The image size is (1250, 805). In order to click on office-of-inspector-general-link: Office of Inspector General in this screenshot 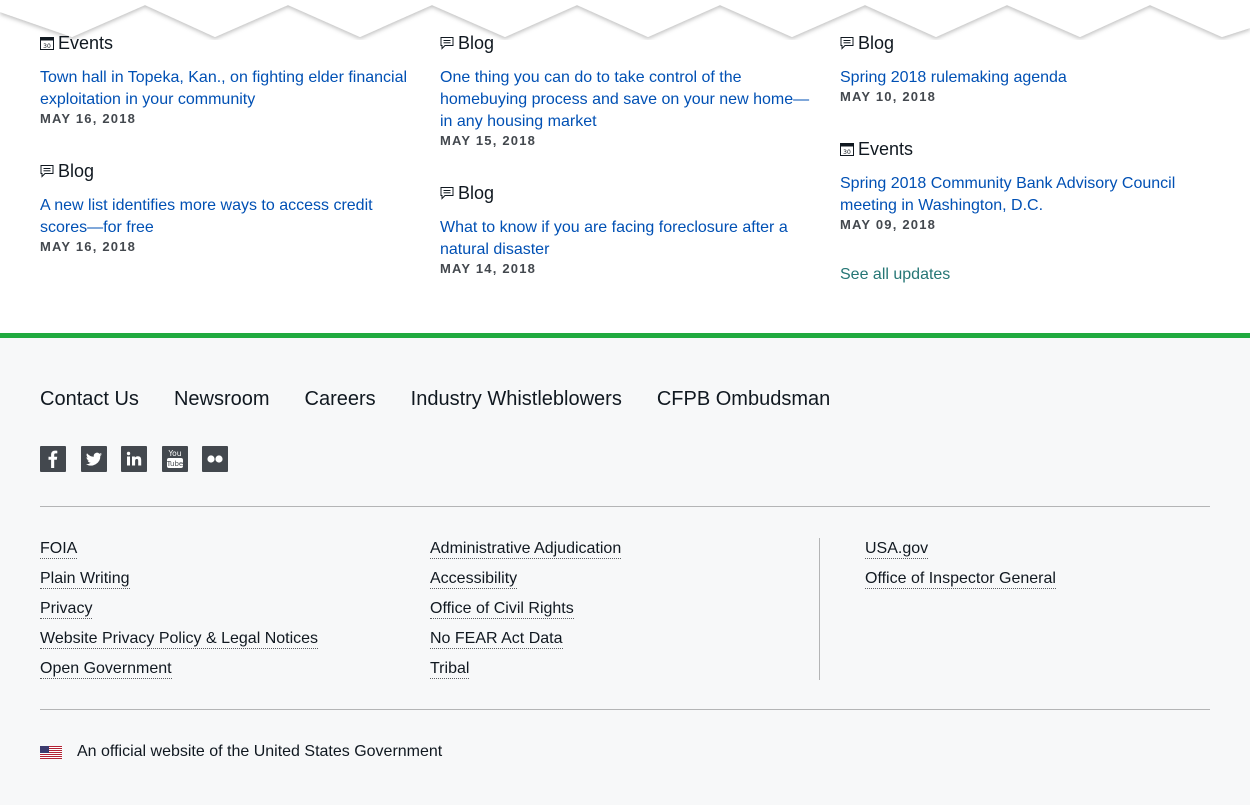, I will do `click(960, 583)`.